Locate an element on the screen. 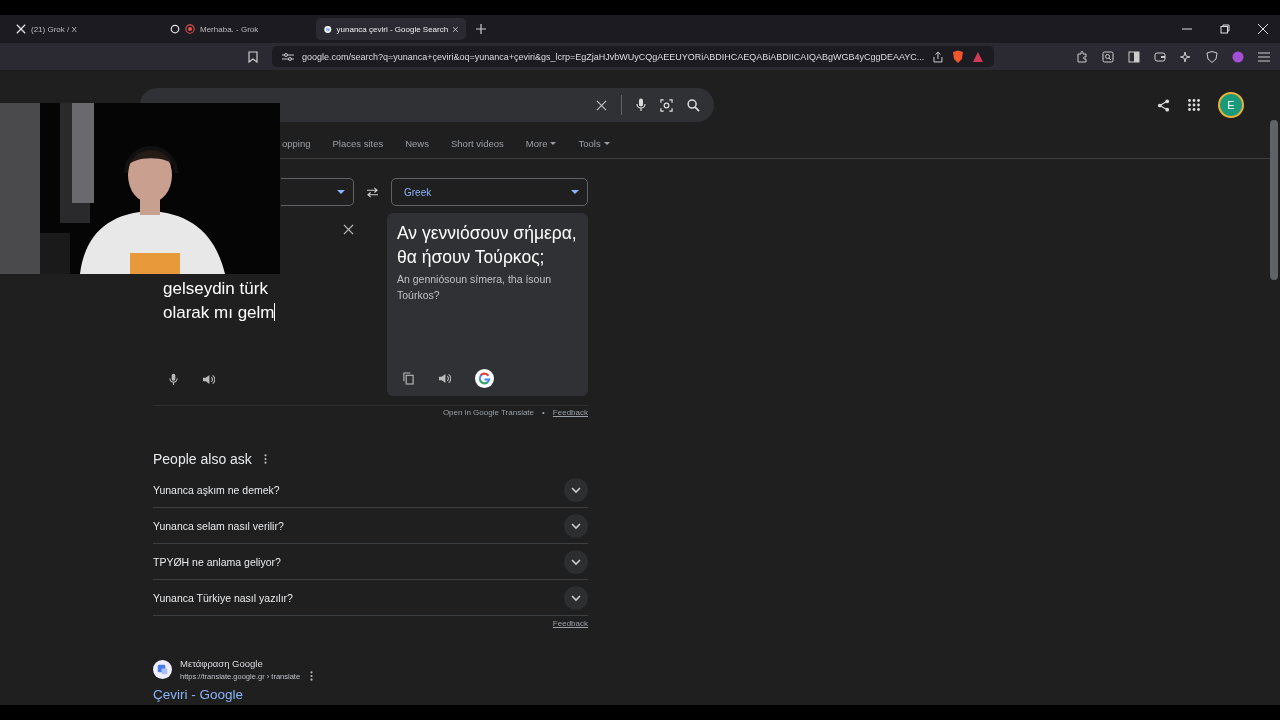 Image resolution: width=1280 pixels, height=720 pixels. question-text: Yunanca aşkım ne demek? is located at coordinates (216, 489).